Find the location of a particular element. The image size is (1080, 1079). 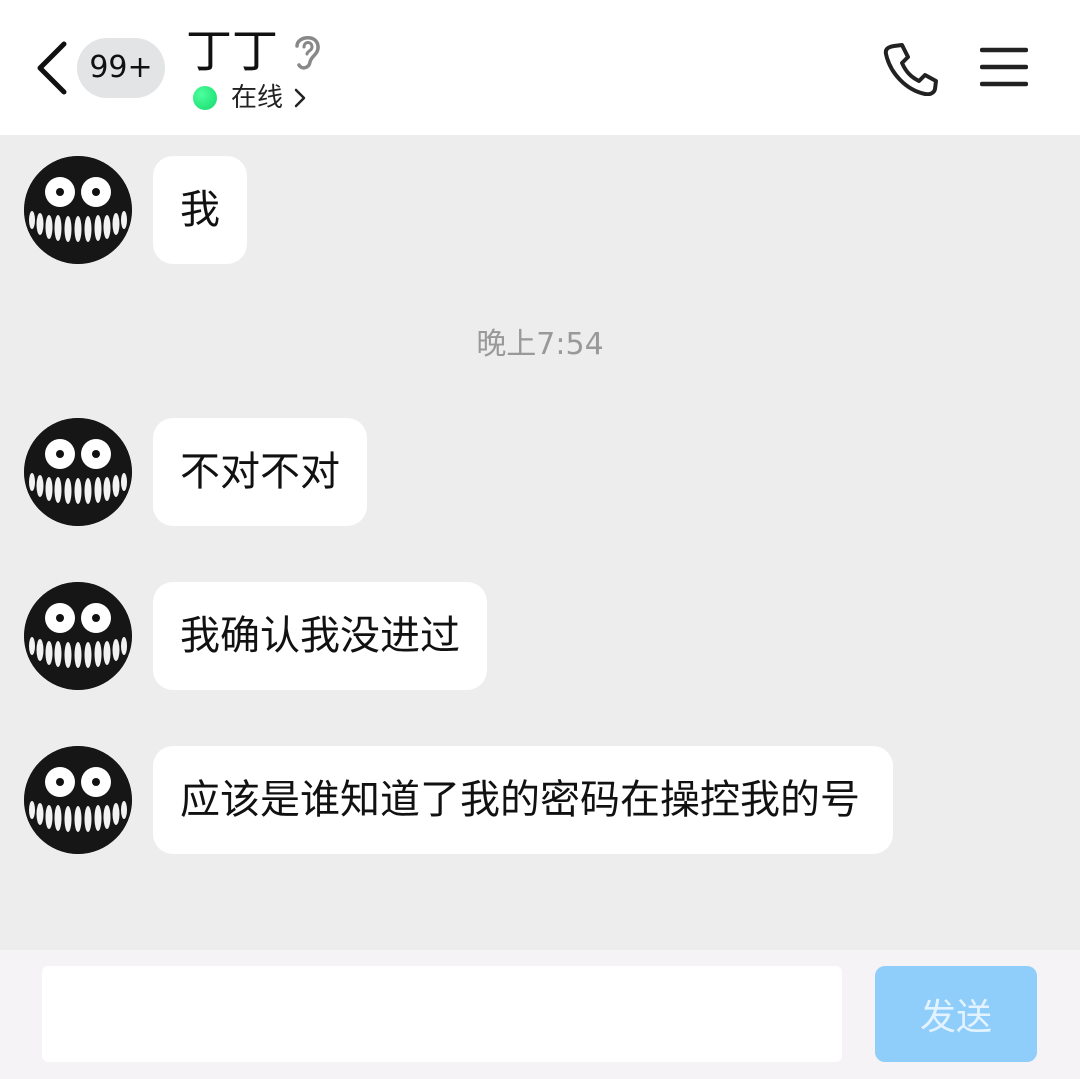

send-button: 发送 is located at coordinates (956, 1014).